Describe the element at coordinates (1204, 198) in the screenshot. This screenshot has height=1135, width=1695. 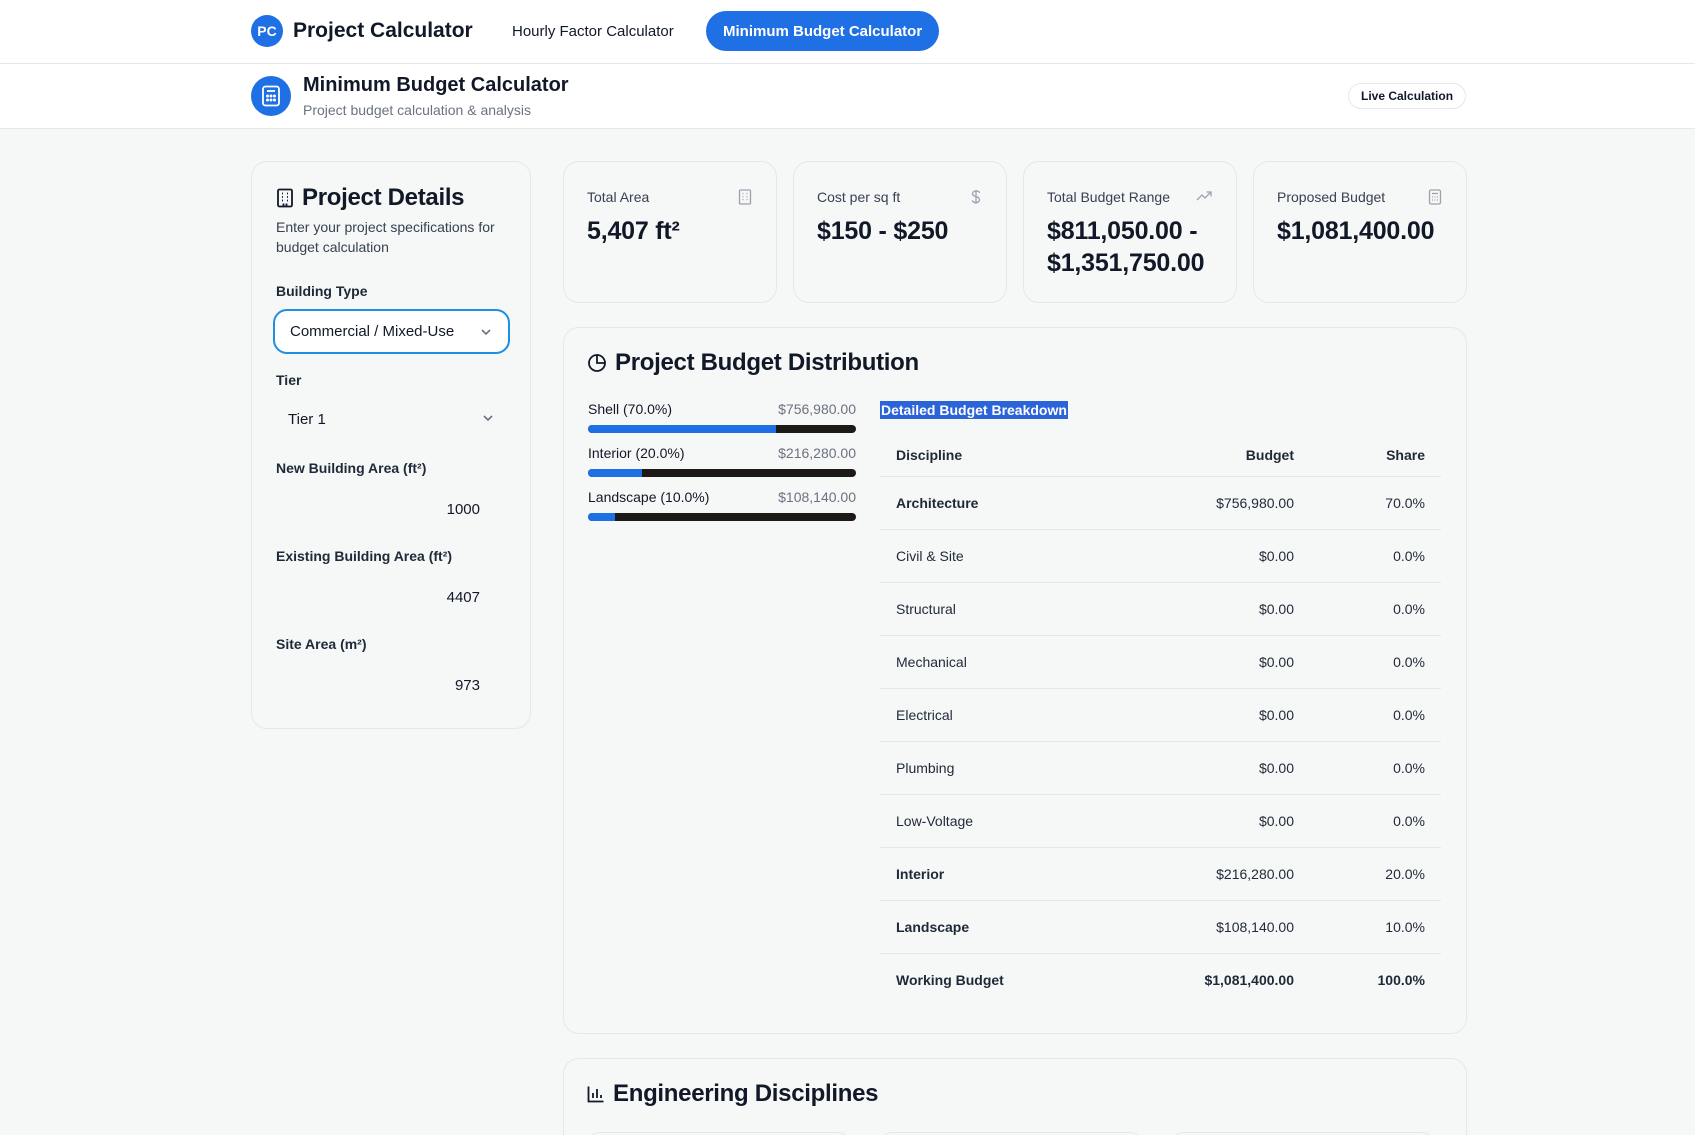
I see `trending-up-icon` at that location.